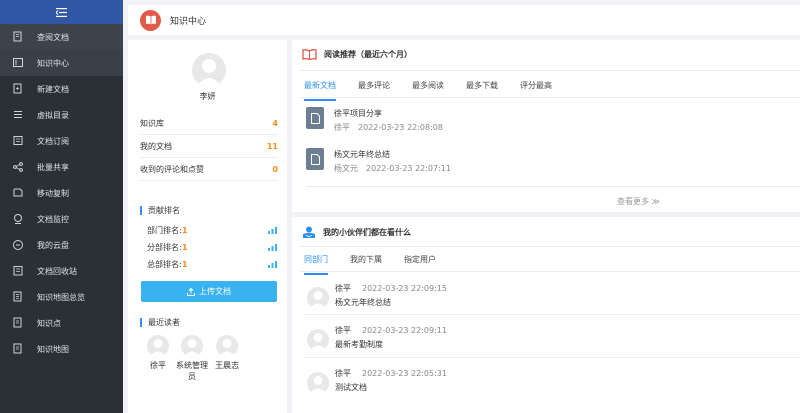 This screenshot has height=413, width=800. What do you see at coordinates (400, 127) in the screenshot?
I see `doc-time: 2022-03-23 22:08:08` at bounding box center [400, 127].